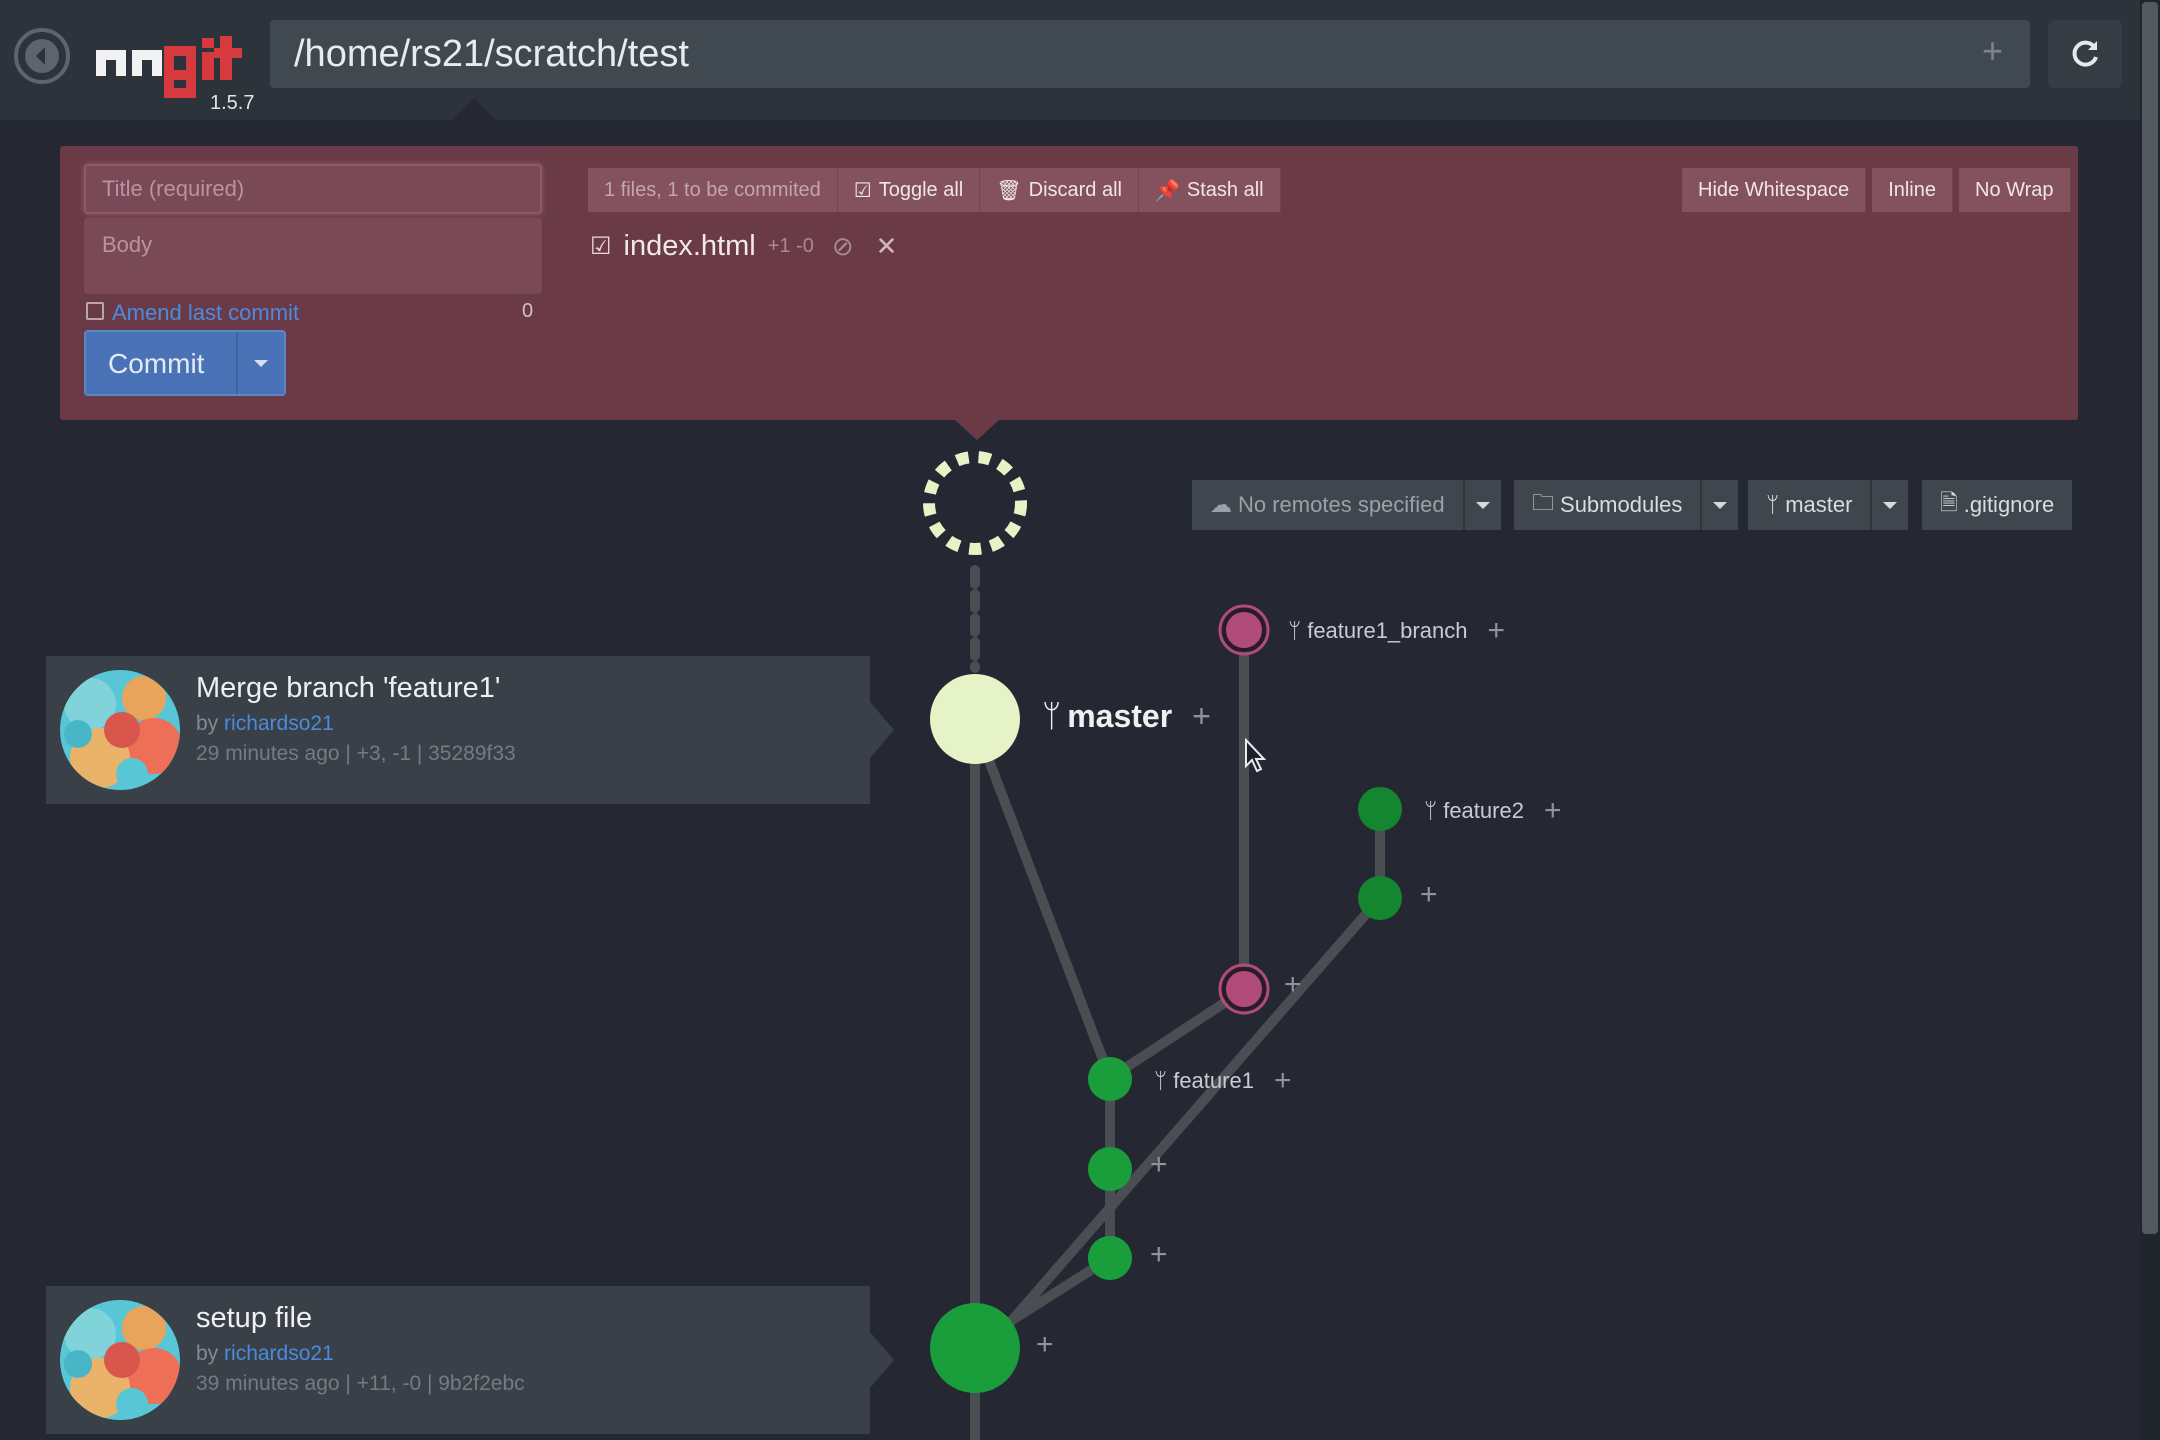  I want to click on toggle-all-button: ☑ Toggle all, so click(909, 190).